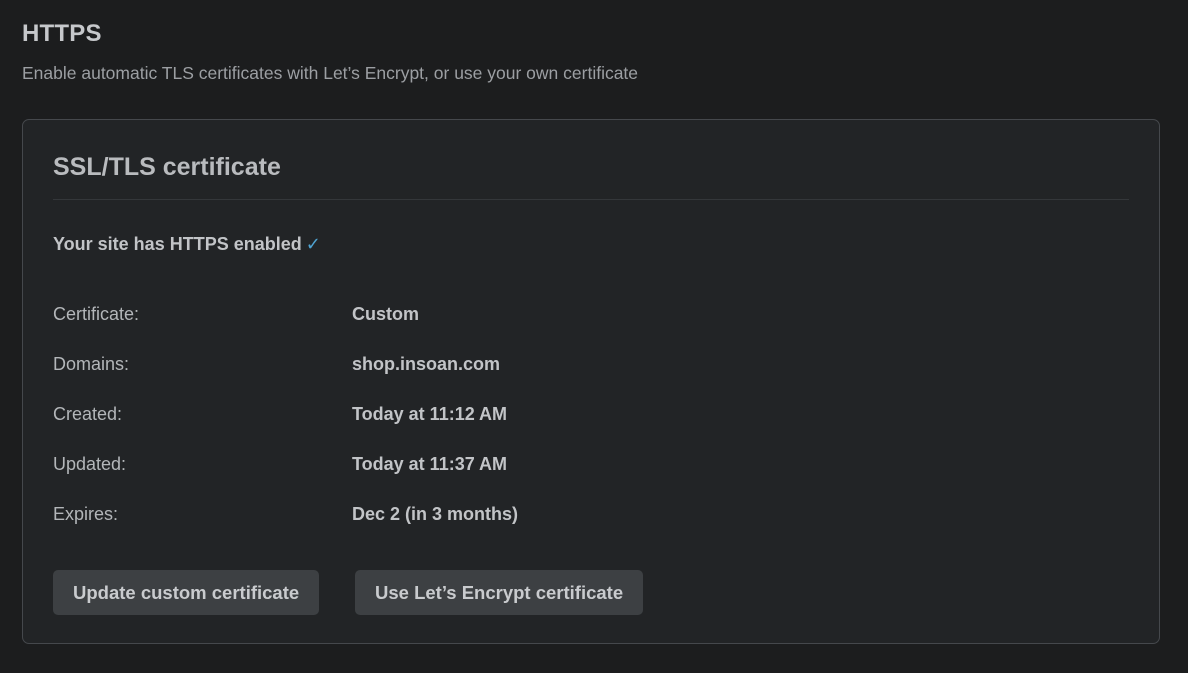 Image resolution: width=1188 pixels, height=673 pixels. I want to click on detail-row-updated: Updated: Today at 11:37 AM, so click(503, 466).